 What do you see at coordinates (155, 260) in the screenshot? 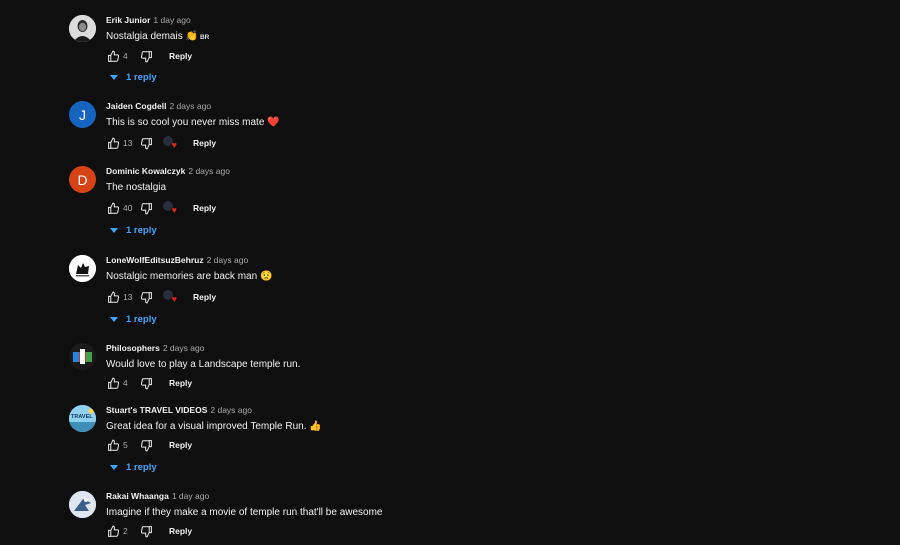
I see `comment-author: LoneWolfEditsuzBehruz` at bounding box center [155, 260].